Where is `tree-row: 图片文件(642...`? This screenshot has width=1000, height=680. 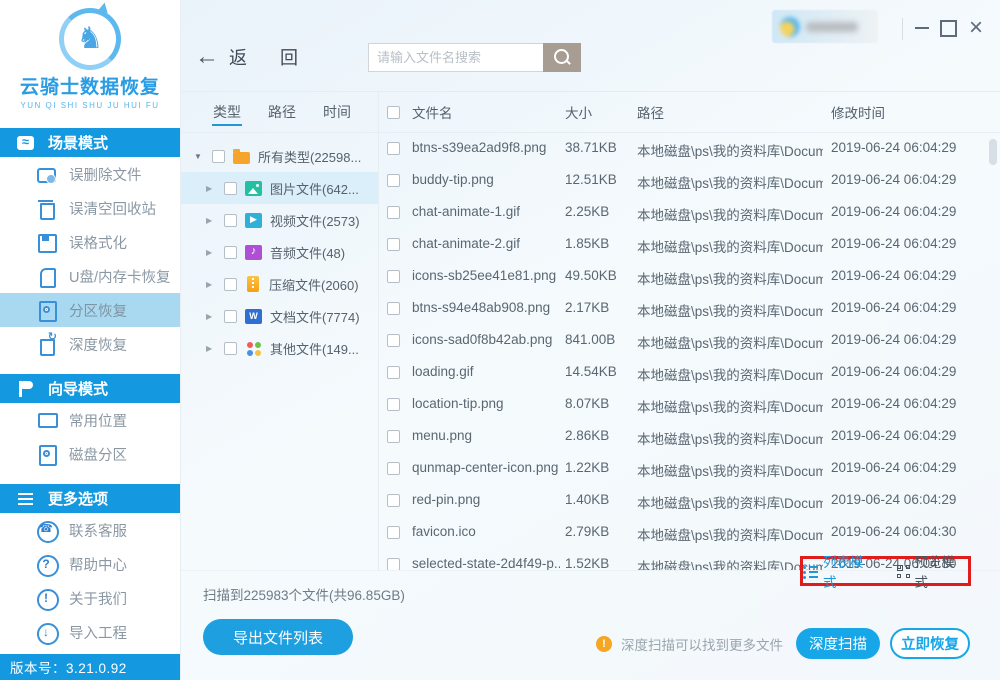
tree-row: 图片文件(642... is located at coordinates (279, 188).